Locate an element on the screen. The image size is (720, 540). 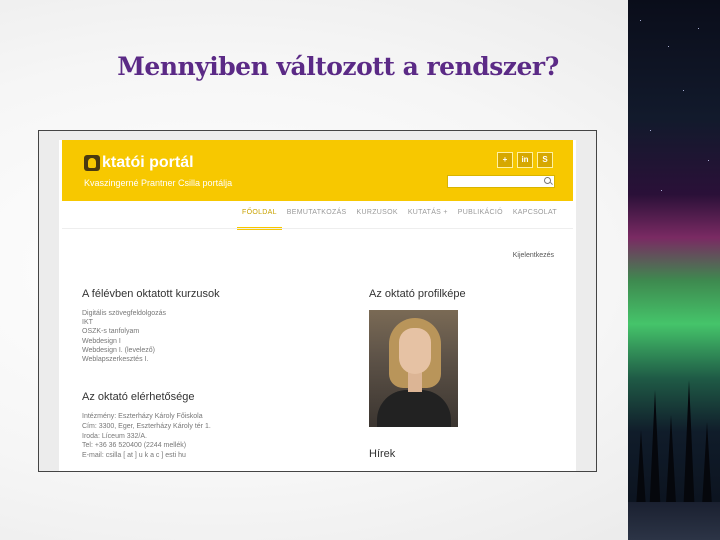
owl-logo-icon is located at coordinates (92, 163).